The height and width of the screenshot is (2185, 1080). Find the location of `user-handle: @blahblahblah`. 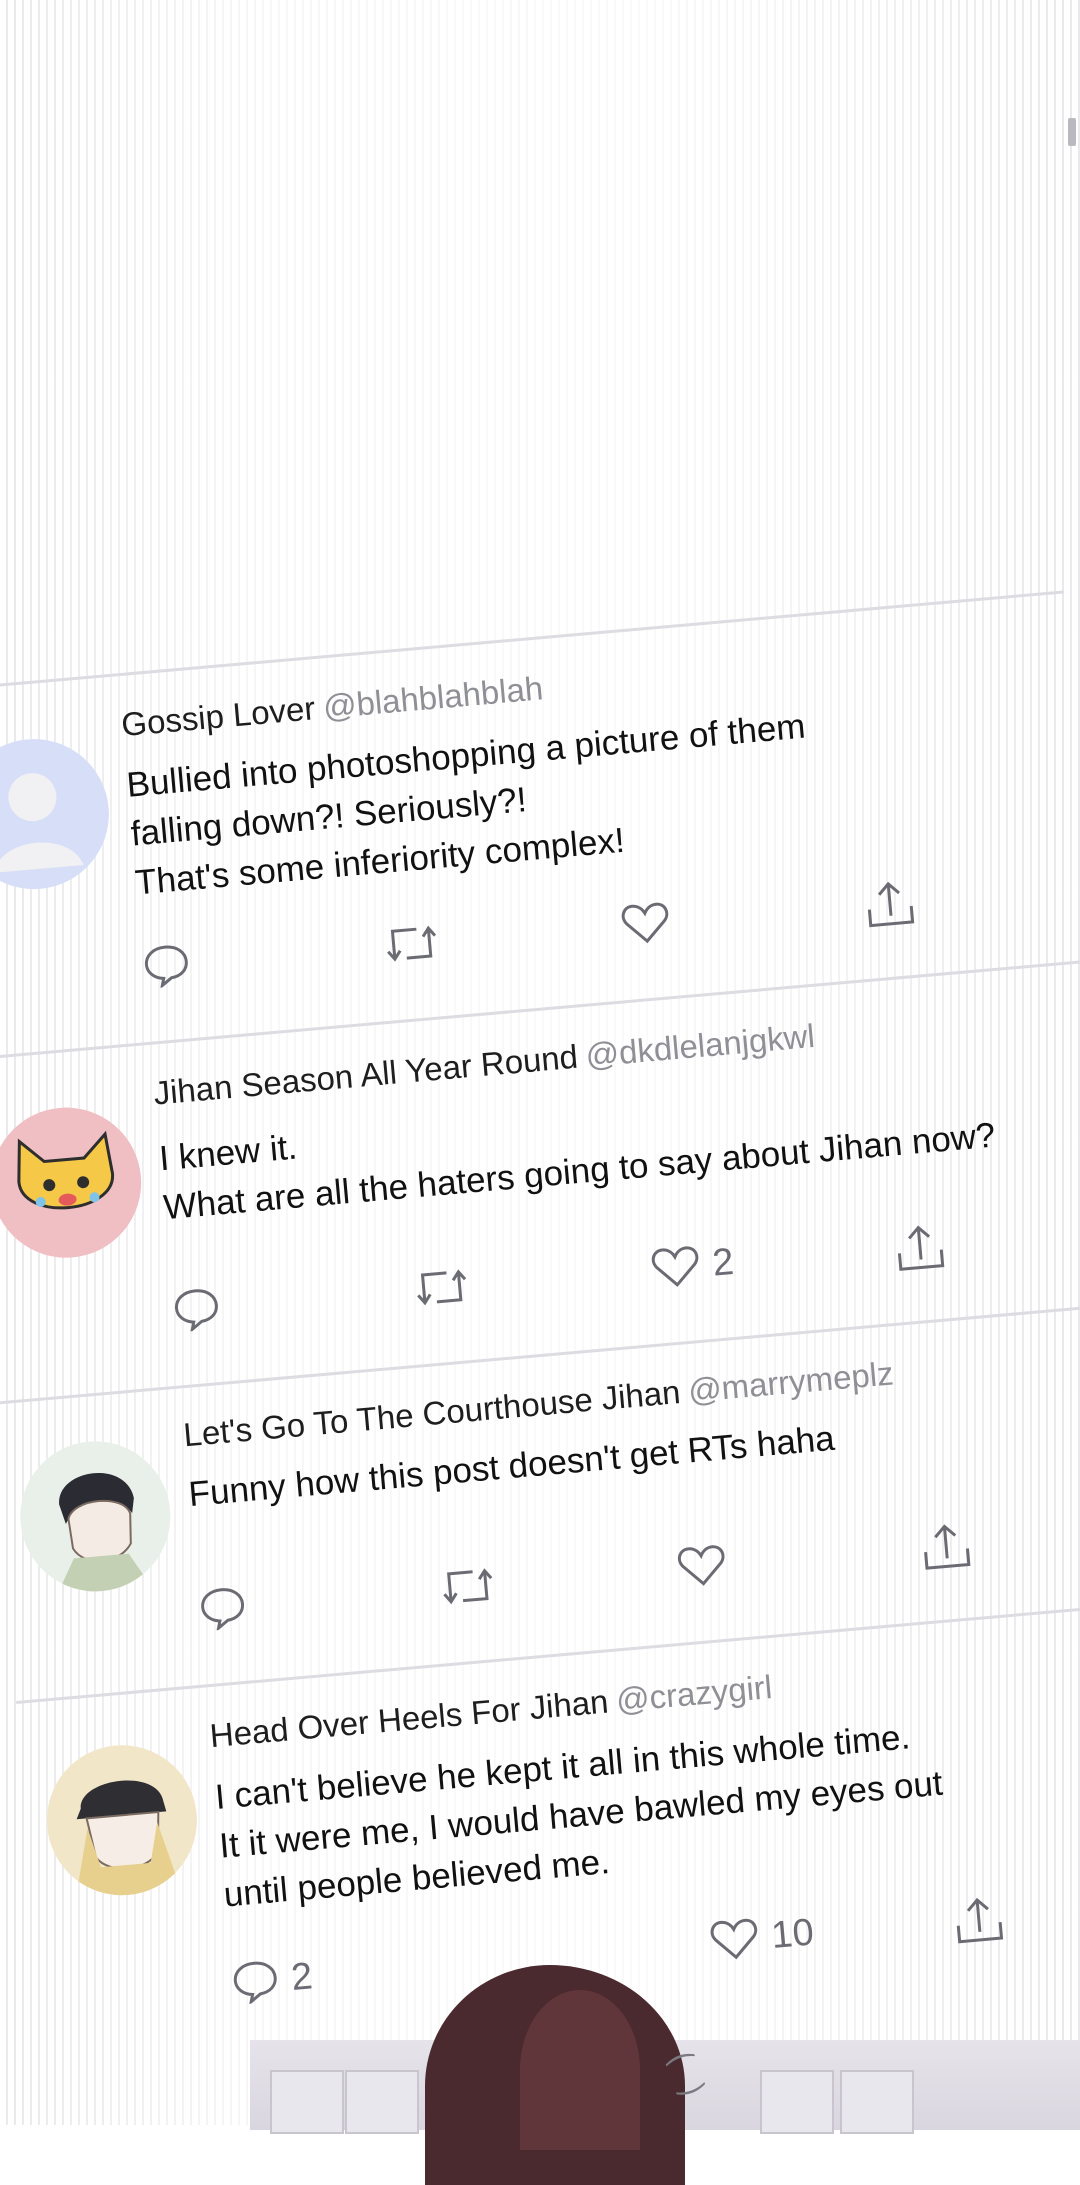

user-handle: @blahblahblah is located at coordinates (432, 697).